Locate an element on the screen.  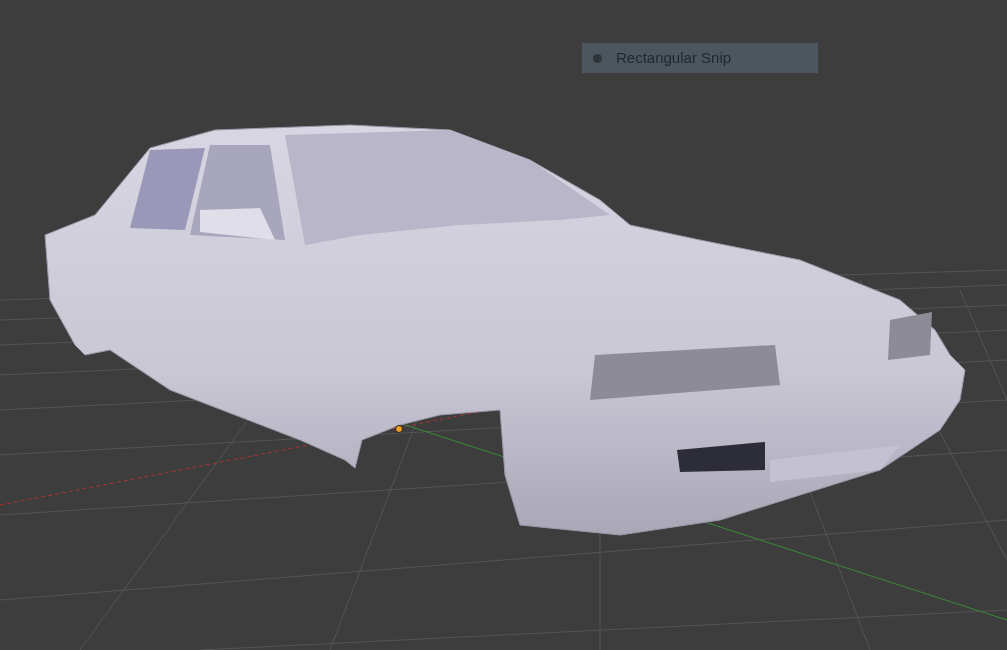
origin-point-icon is located at coordinates (399, 429).